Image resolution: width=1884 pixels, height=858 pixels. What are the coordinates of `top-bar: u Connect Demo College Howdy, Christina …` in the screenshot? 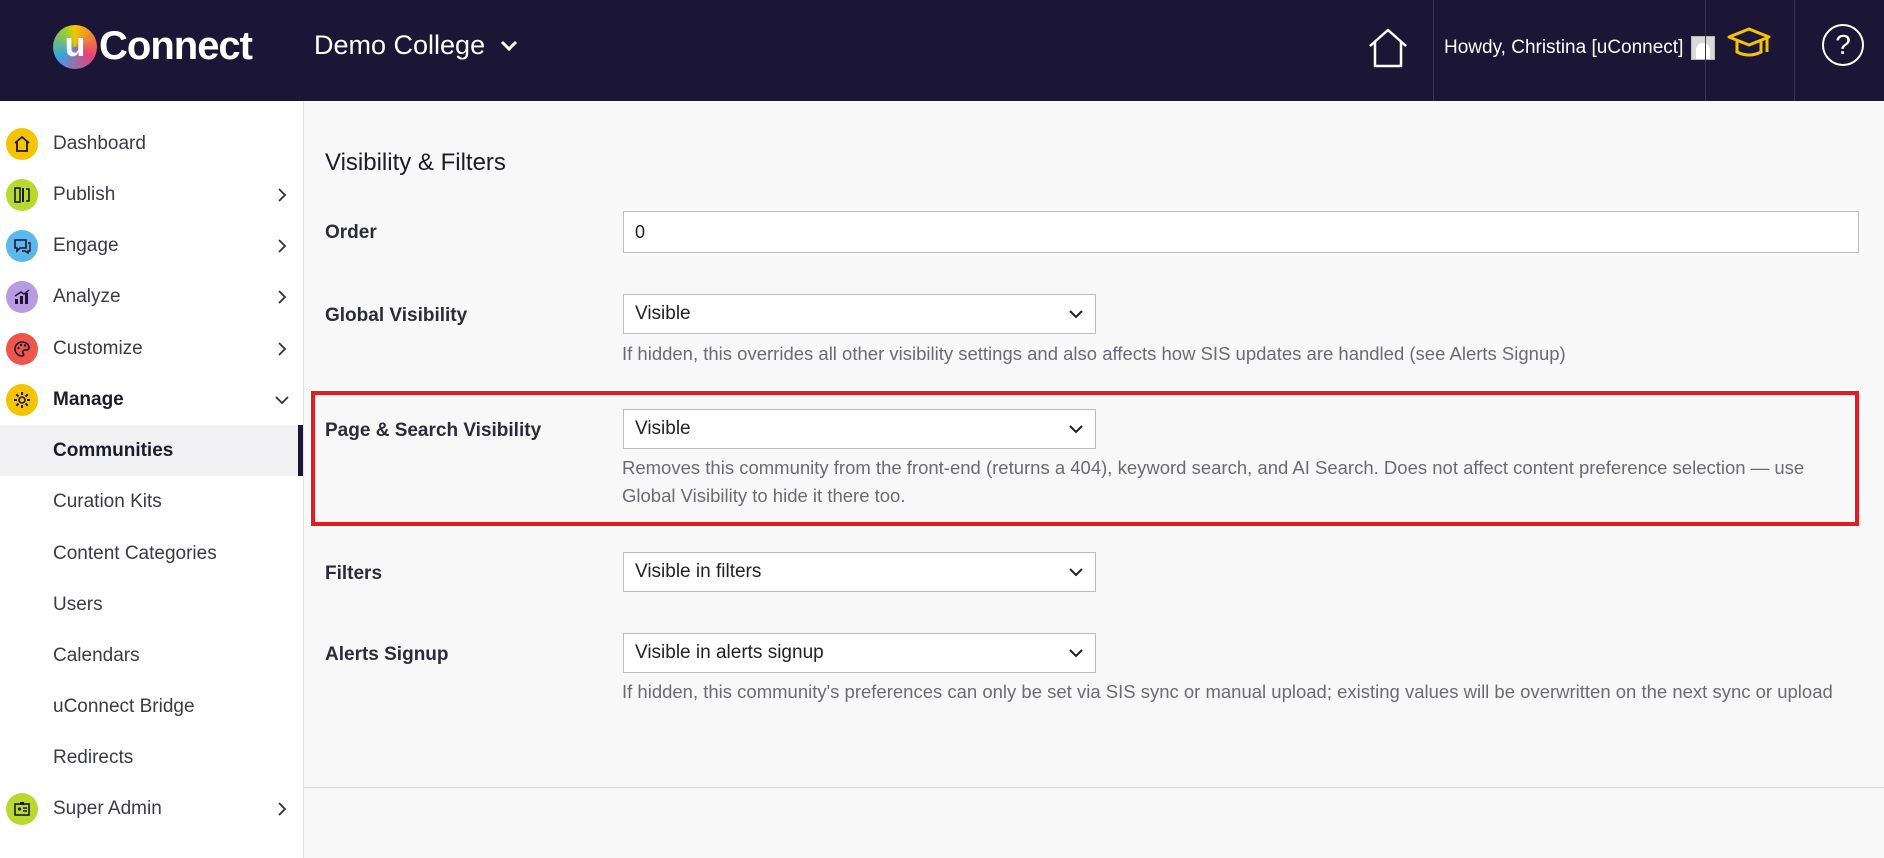 It's located at (942, 50).